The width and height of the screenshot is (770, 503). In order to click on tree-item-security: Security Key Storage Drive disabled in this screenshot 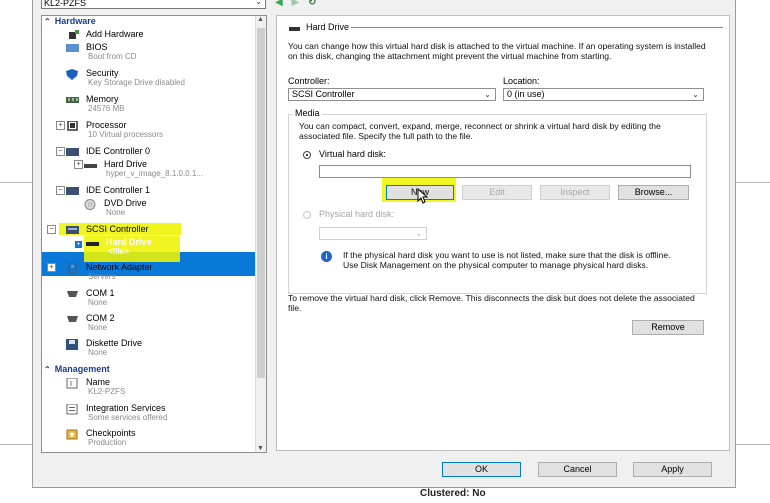, I will do `click(156, 77)`.